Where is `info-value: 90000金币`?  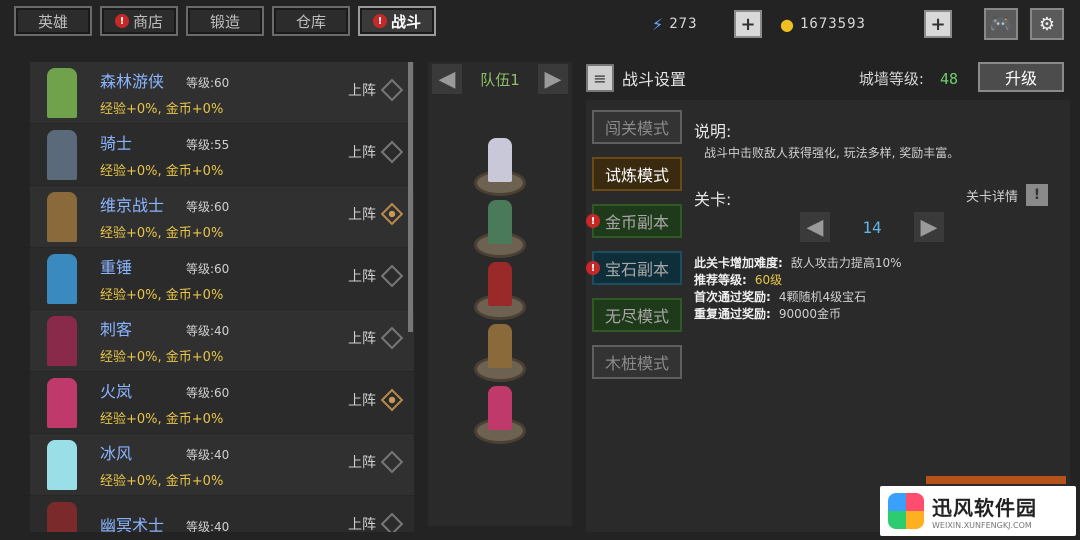
info-value: 90000金币 is located at coordinates (809, 314).